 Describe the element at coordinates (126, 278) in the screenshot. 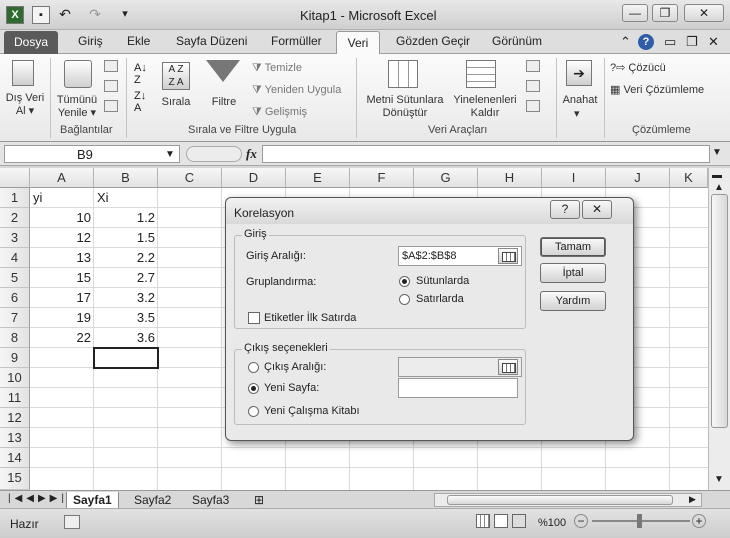

I see `cell-b5: 2.7` at that location.